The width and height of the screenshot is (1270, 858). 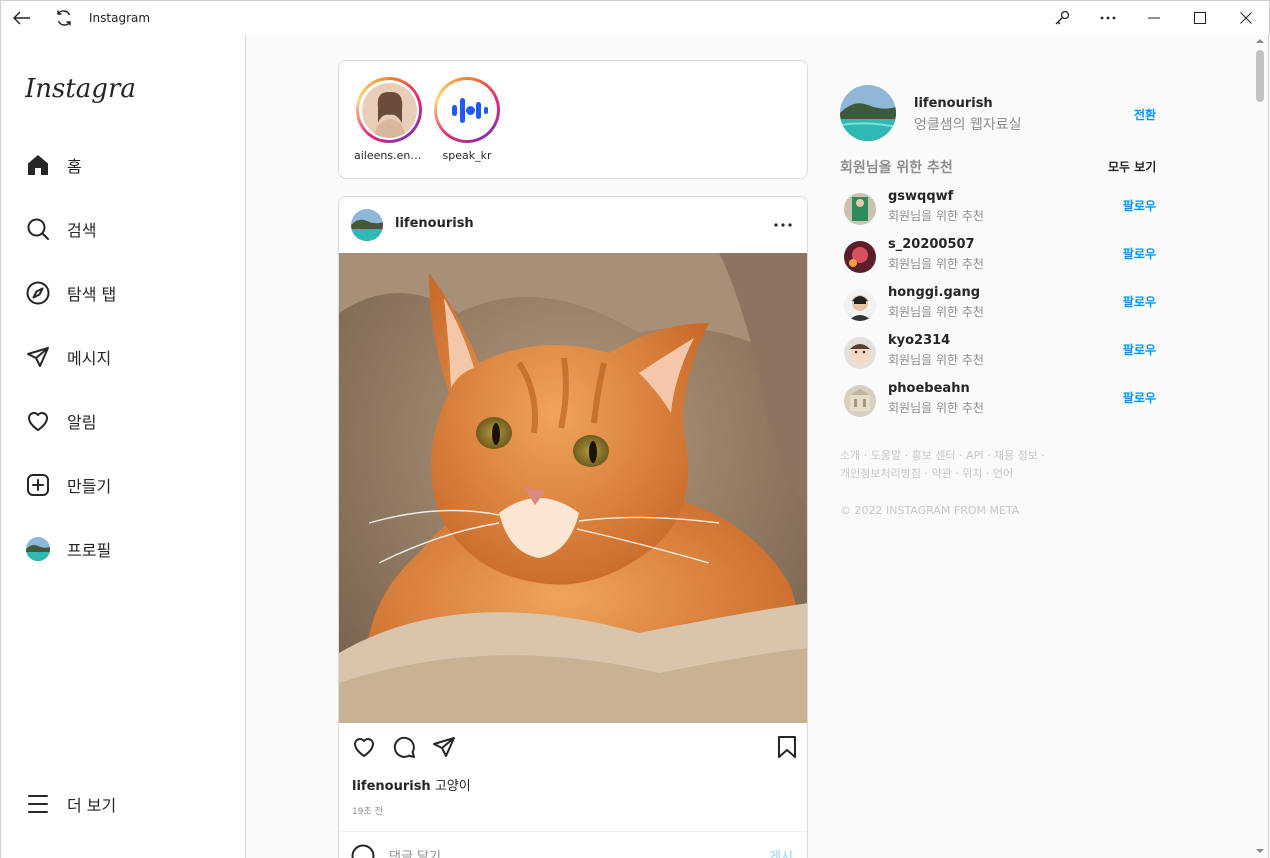 What do you see at coordinates (920, 196) in the screenshot?
I see `suggestion-username: gswqqwf` at bounding box center [920, 196].